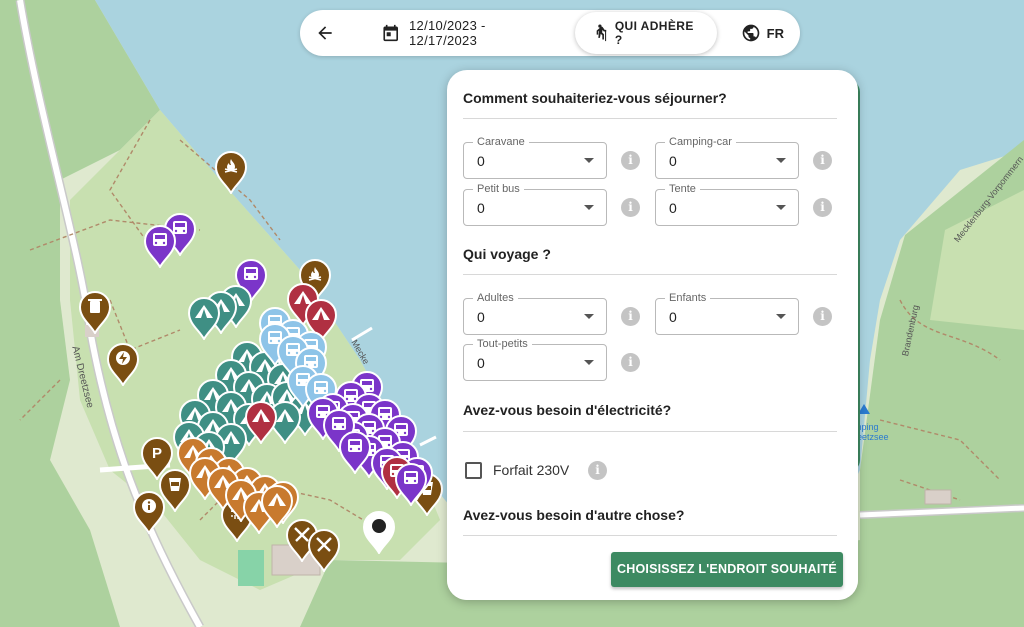 The width and height of the screenshot is (1024, 627). I want to click on panel-footer: CHOISISSEZ L'ENDROIT SOUHAITÉ, so click(652, 568).